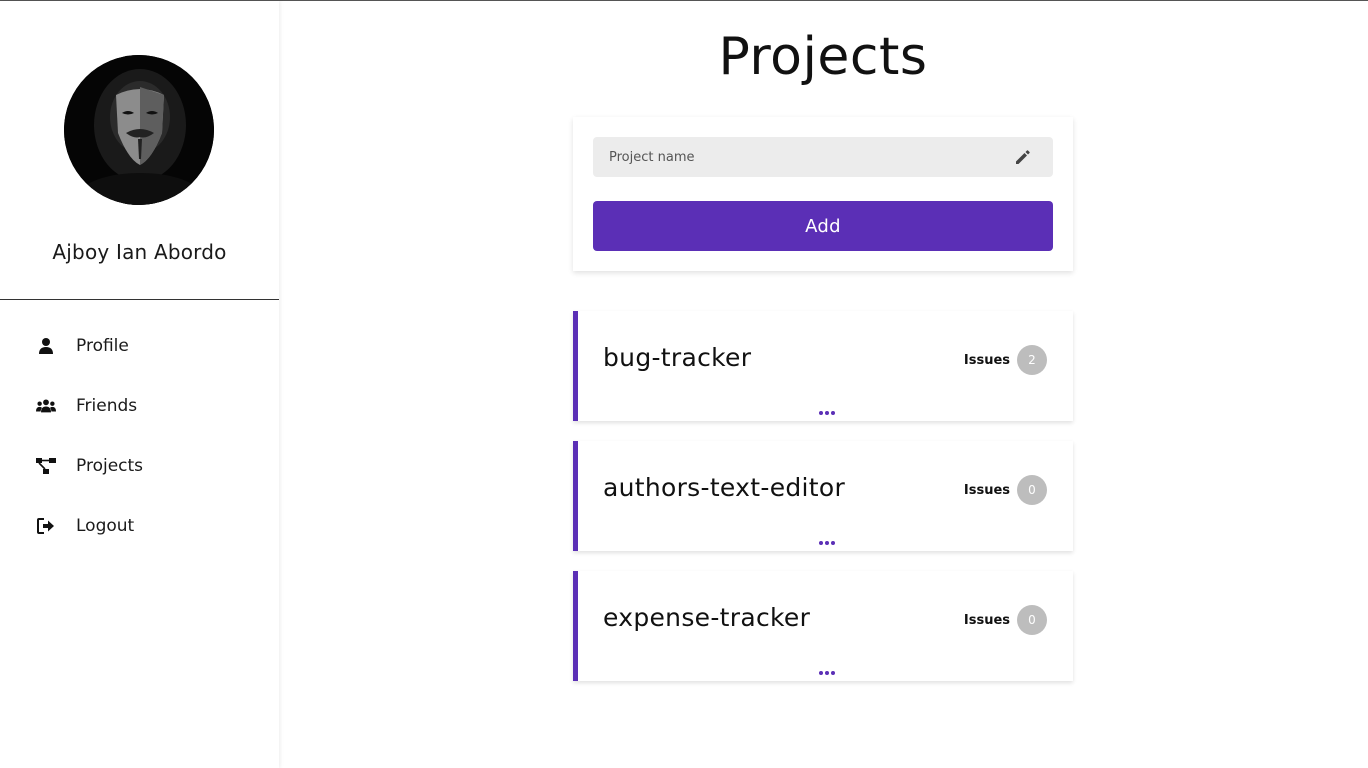 The height and width of the screenshot is (768, 1368). Describe the element at coordinates (823, 626) in the screenshot. I see `project-card-expense-tracker: expense-tracker Issues 0` at that location.